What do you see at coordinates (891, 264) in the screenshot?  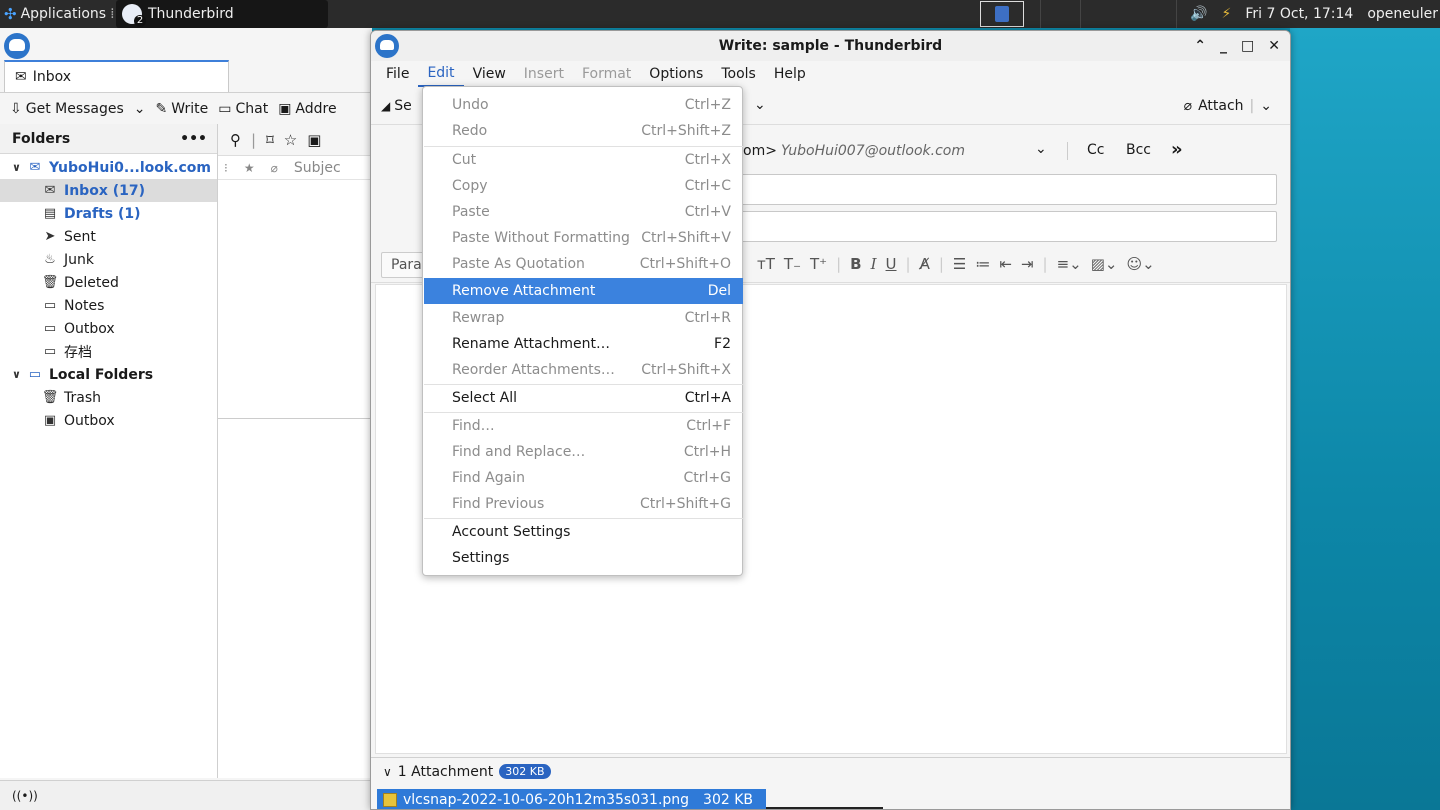 I see `underline-icon: U` at bounding box center [891, 264].